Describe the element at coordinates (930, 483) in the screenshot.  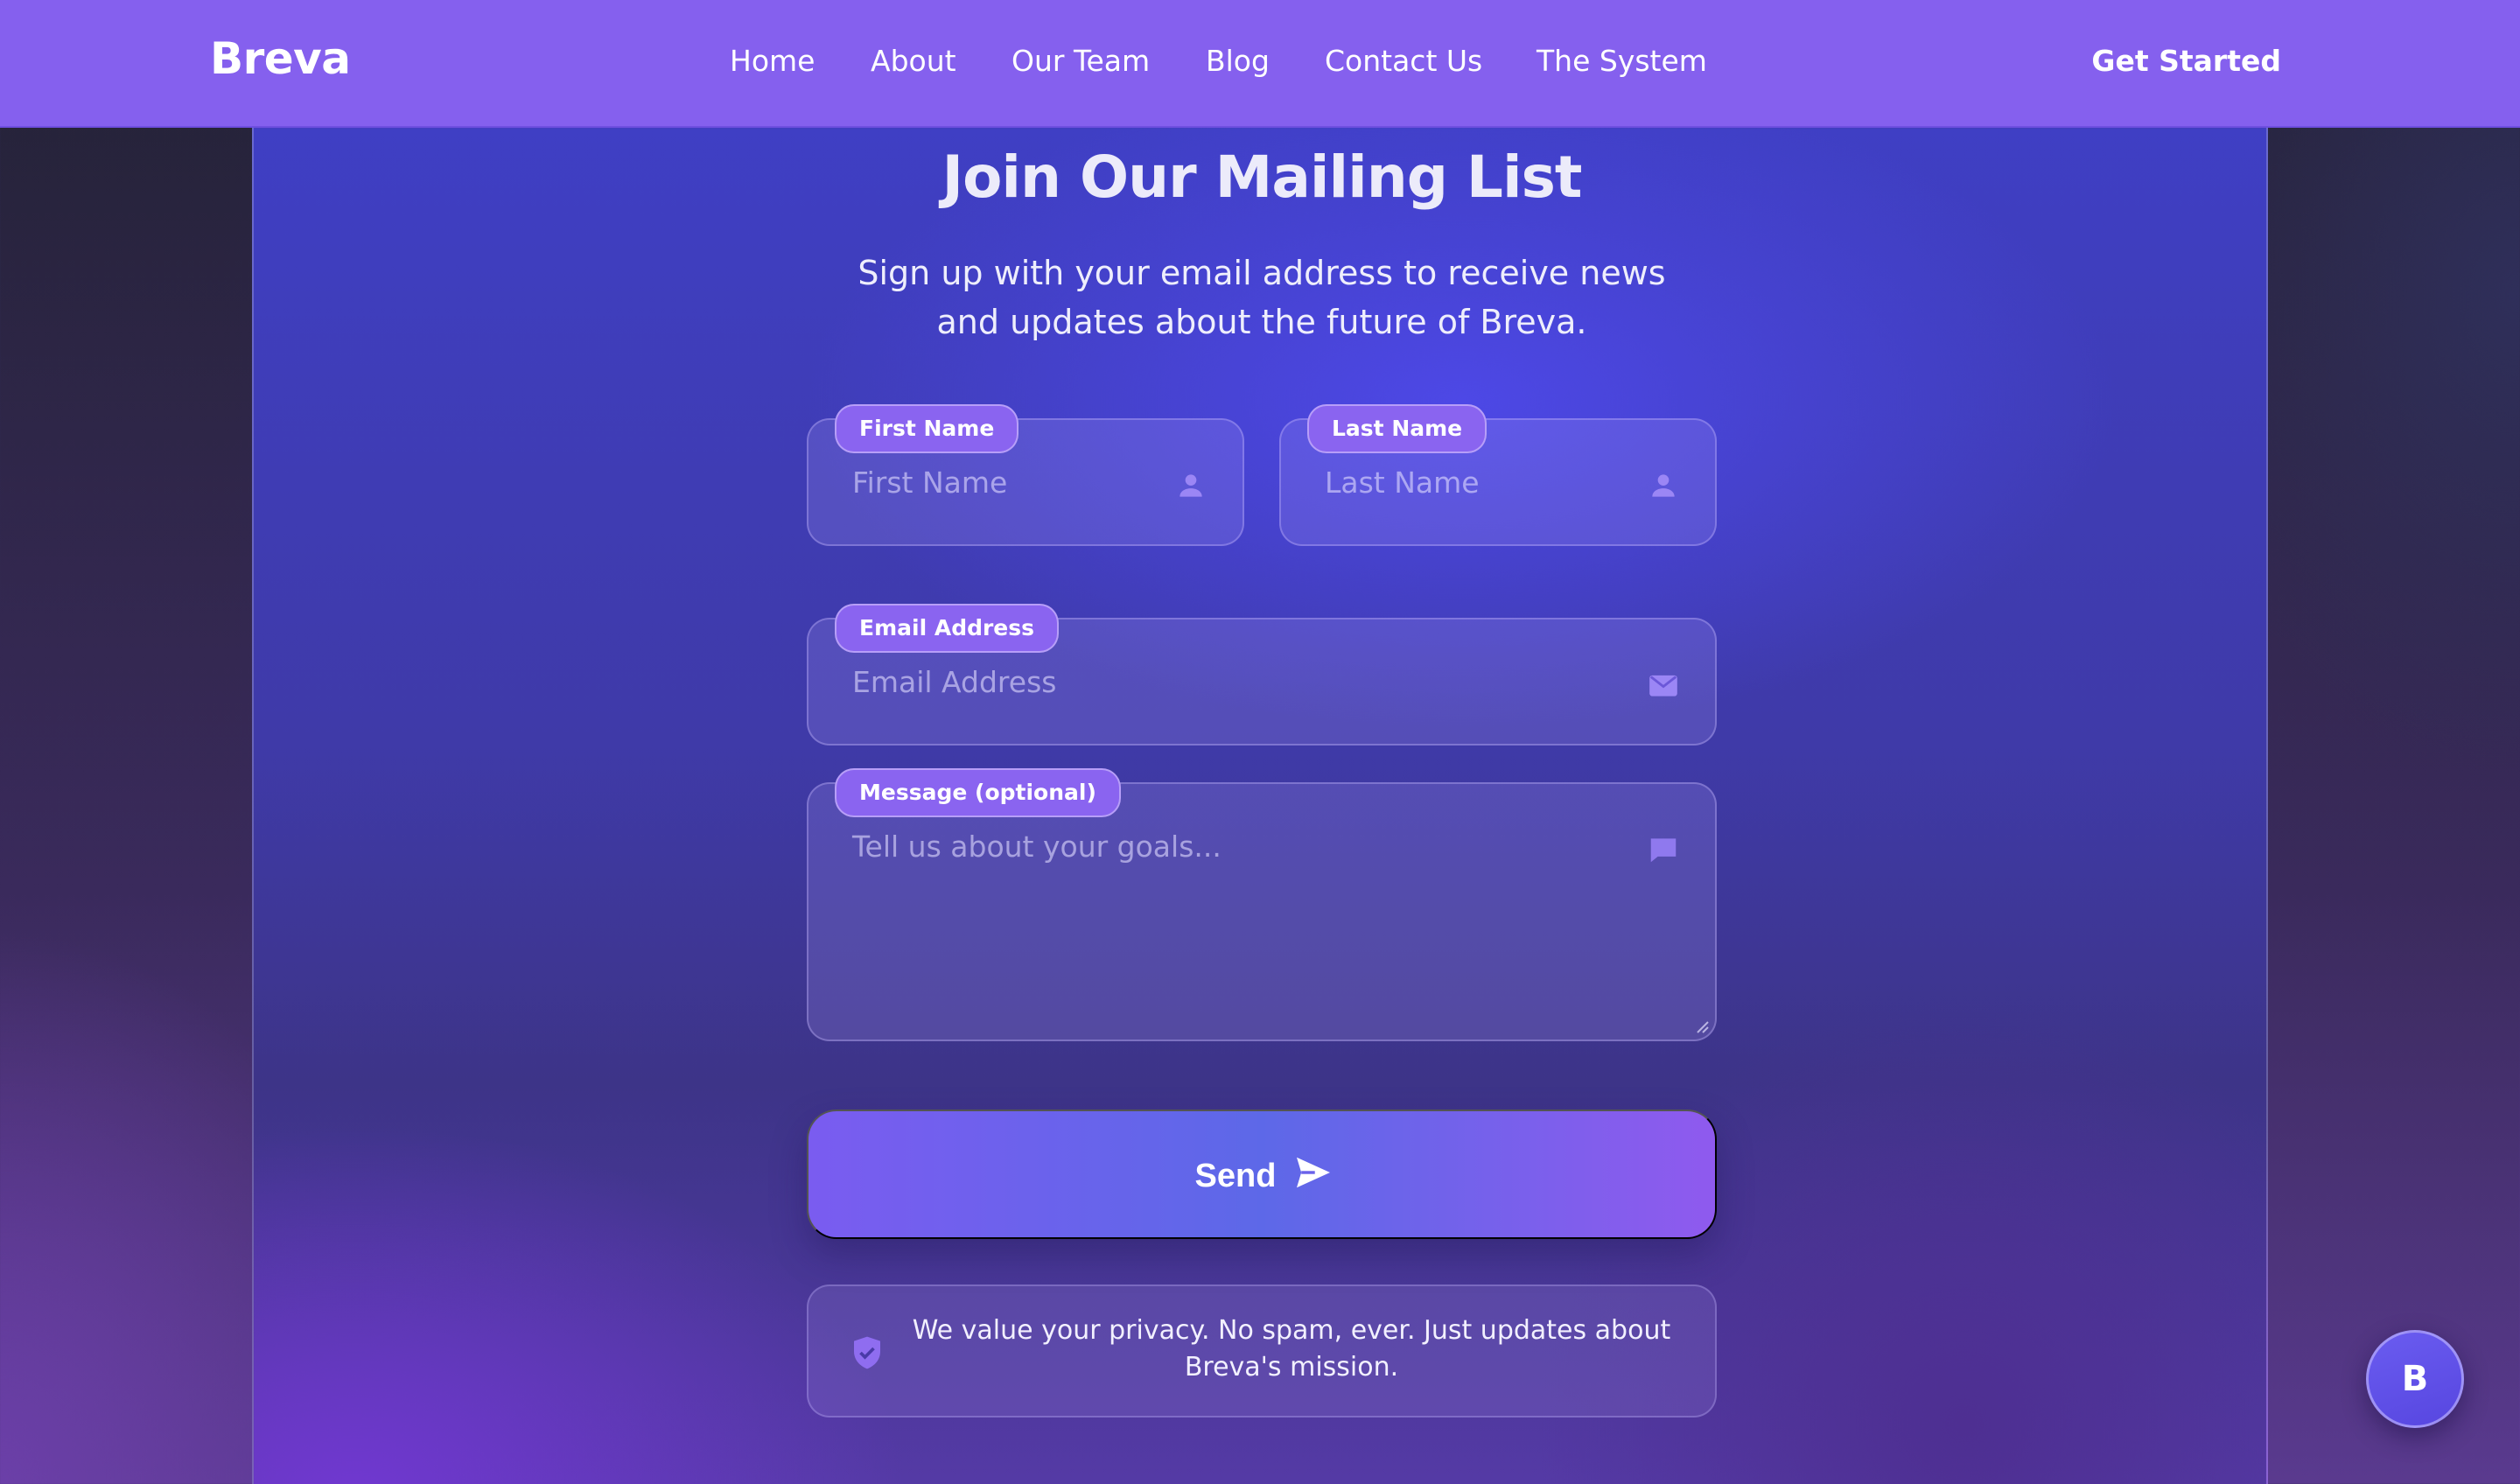
I see `first-name-placeholder: First Name` at that location.